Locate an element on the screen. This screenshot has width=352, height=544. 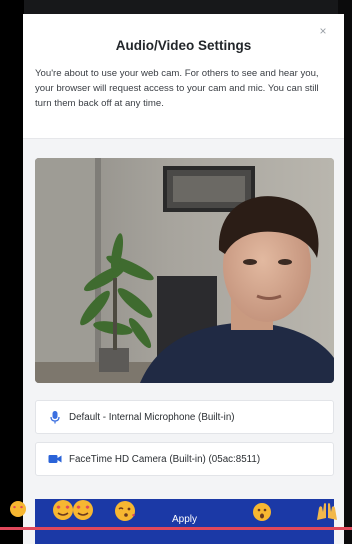
left-background is located at coordinates (12, 272).